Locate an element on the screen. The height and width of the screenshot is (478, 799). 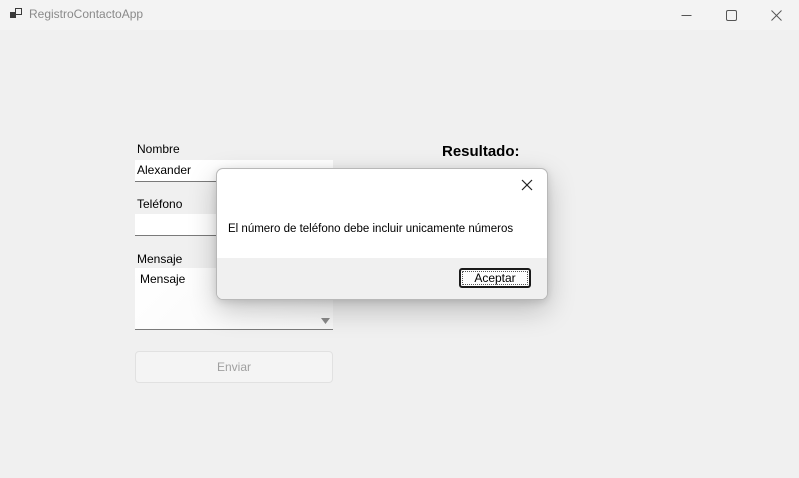
app-icon is located at coordinates (16, 13).